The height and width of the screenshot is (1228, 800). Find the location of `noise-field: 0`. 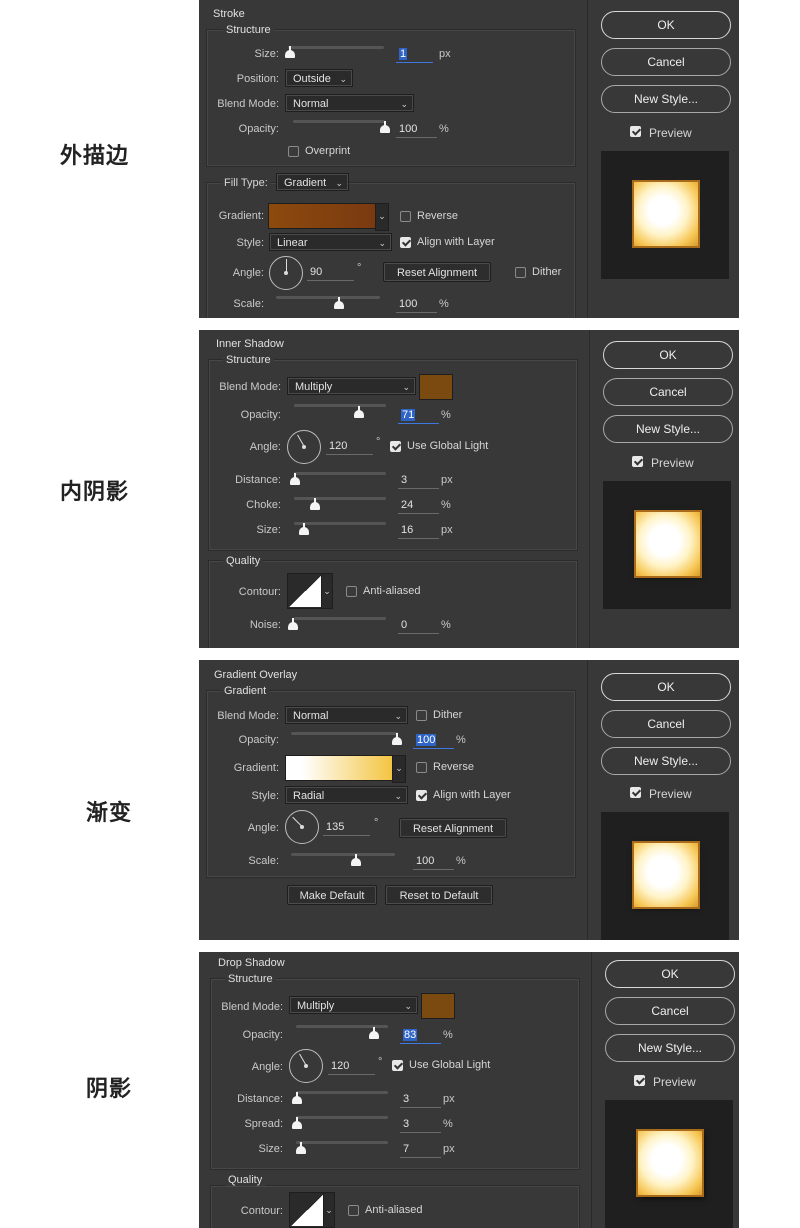

noise-field: 0 is located at coordinates (418, 625).